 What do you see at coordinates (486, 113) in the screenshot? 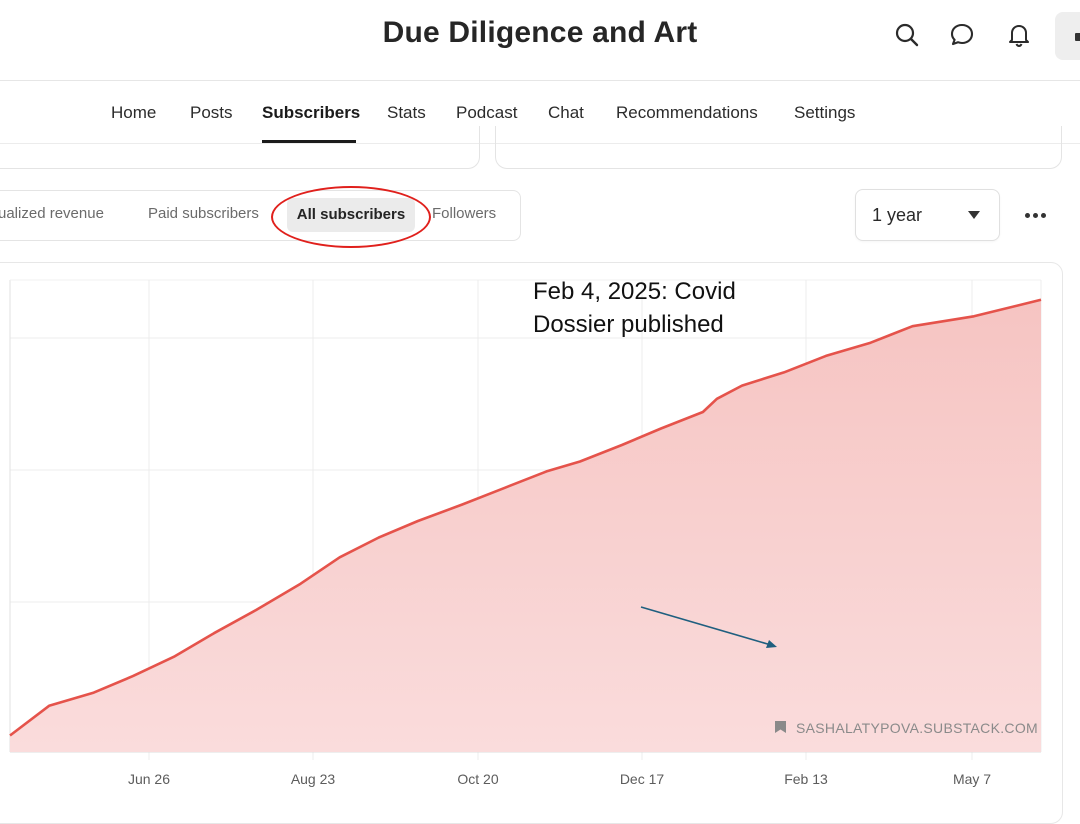
I see `tab-podcast: Podcast` at bounding box center [486, 113].